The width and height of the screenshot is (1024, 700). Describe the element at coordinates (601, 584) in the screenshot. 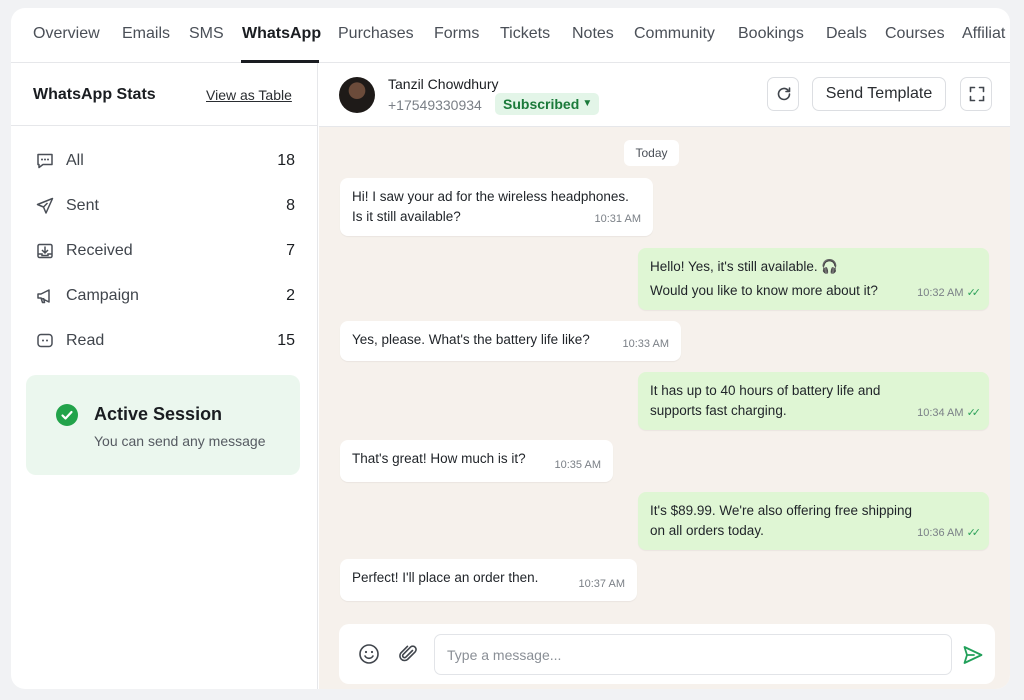

I see `message-time: 10:37 AM` at that location.